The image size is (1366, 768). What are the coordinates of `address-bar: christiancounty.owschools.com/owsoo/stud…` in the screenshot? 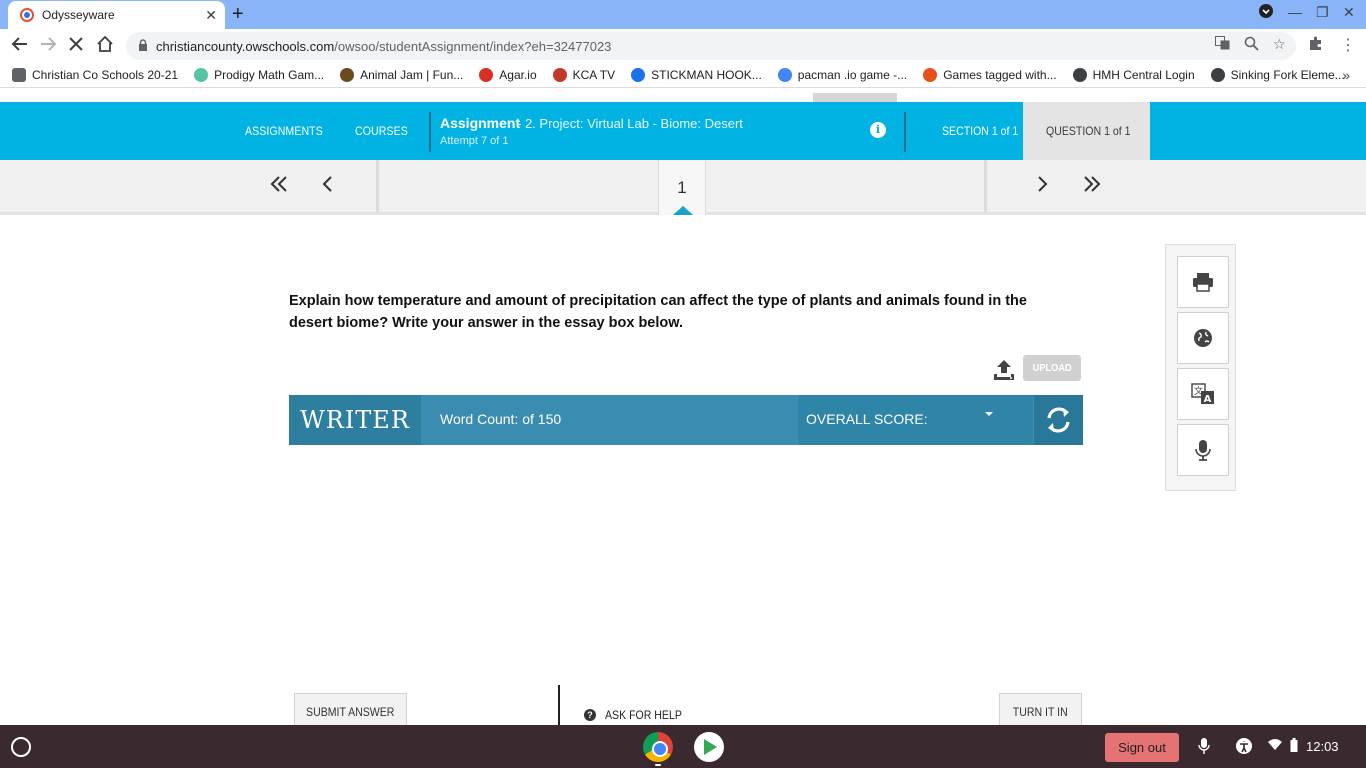 It's located at (711, 46).